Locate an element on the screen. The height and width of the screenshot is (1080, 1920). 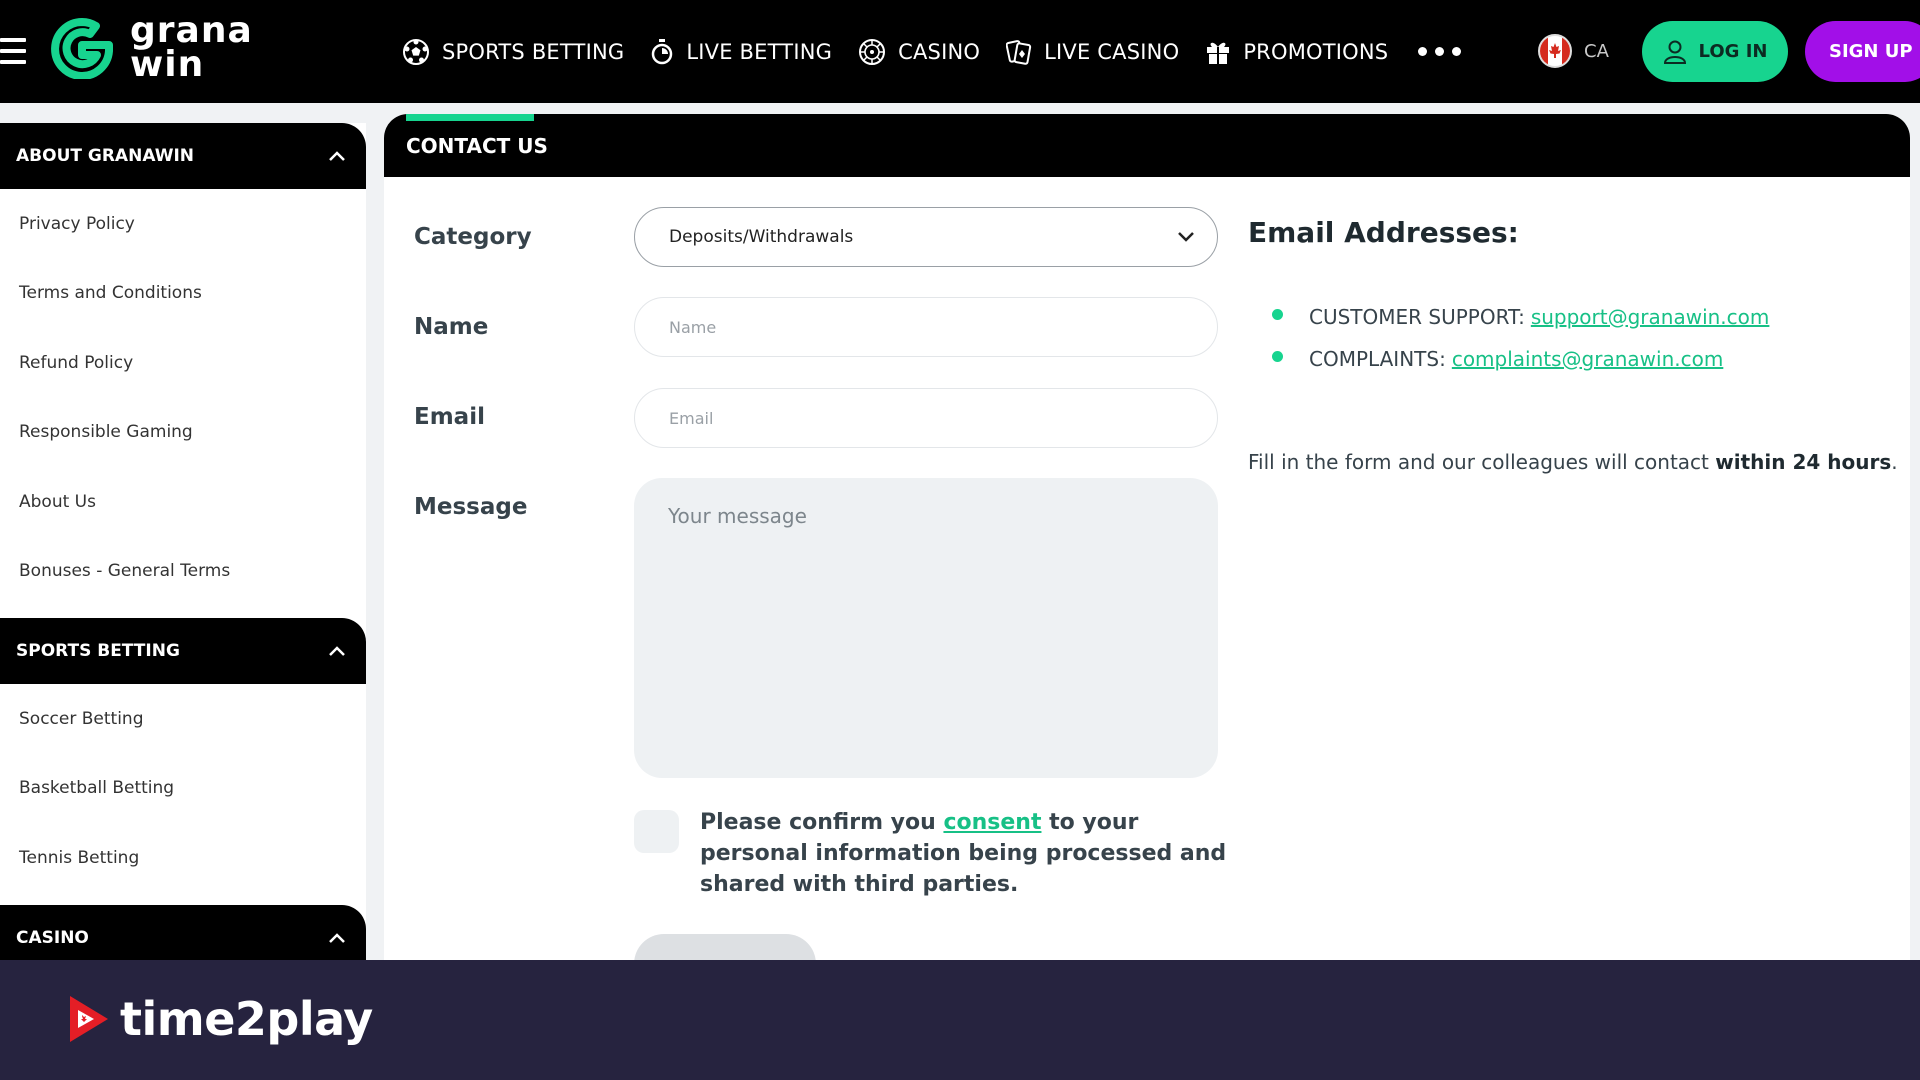
category-select: Deposits/Withdrawals is located at coordinates (926, 237).